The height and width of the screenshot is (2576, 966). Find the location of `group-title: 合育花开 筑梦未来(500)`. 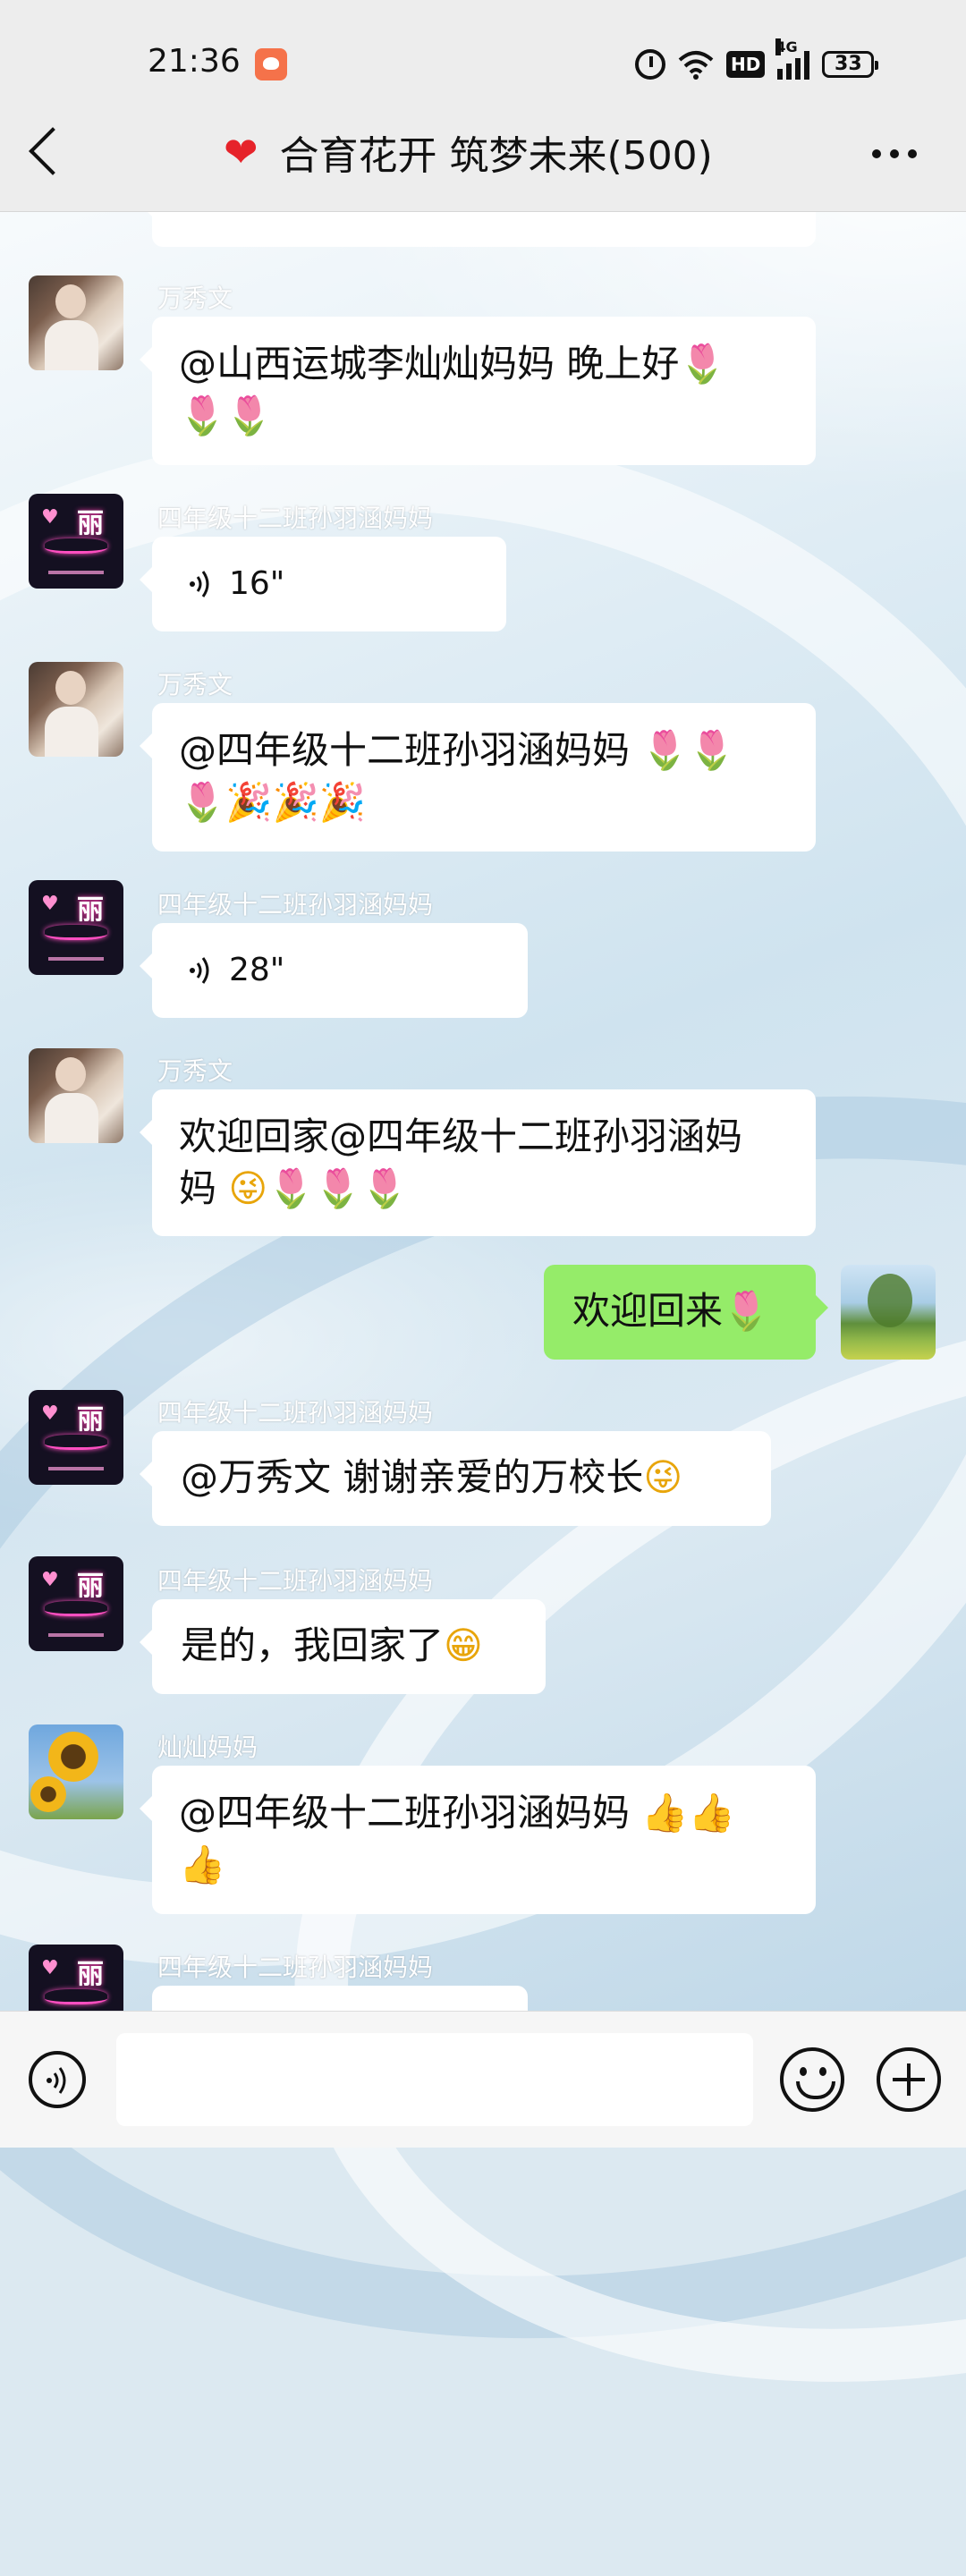

group-title: 合育花开 筑梦未来(500) is located at coordinates (496, 156).